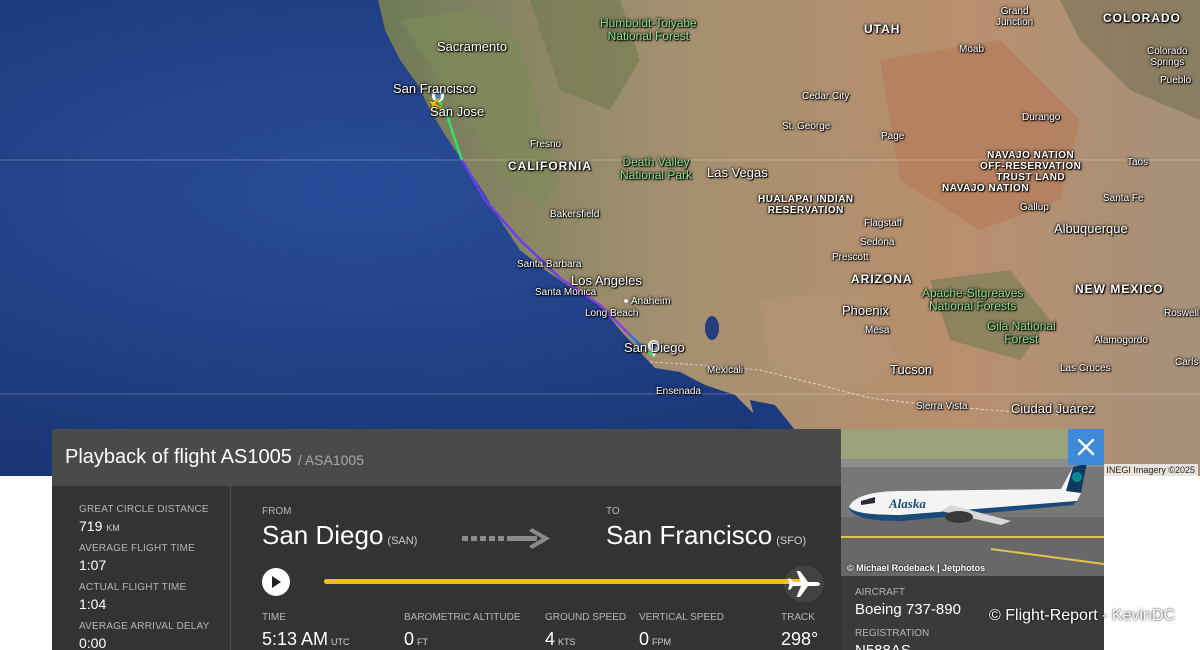  I want to click on stat-value: 1:07, so click(93, 565).